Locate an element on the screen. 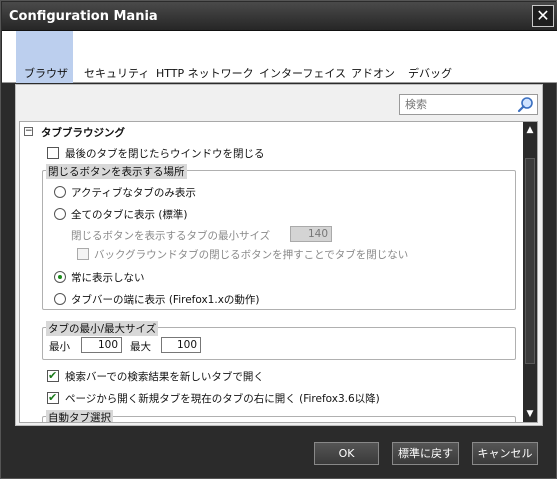 The image size is (557, 479). auto-select-group is located at coordinates (279, 419).